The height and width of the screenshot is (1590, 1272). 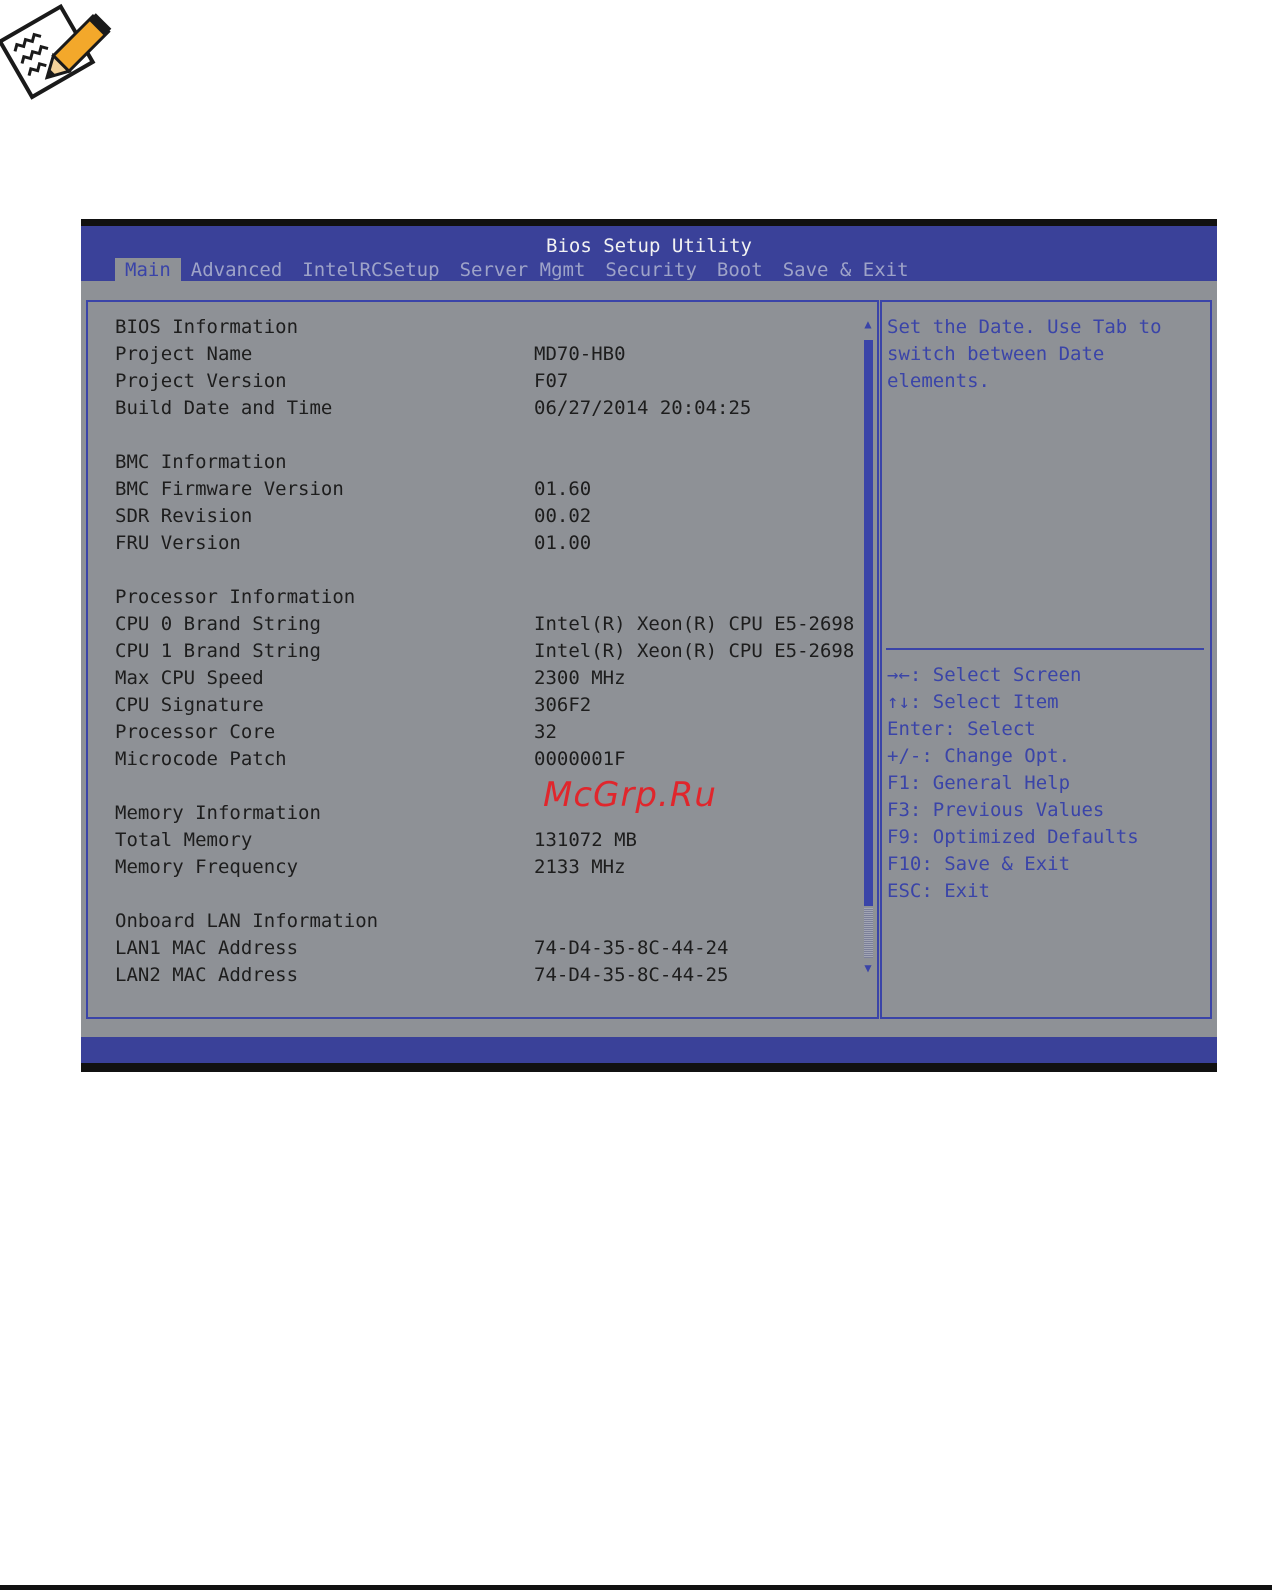 What do you see at coordinates (649, 246) in the screenshot?
I see `bios-title: Bios Setup Utility` at bounding box center [649, 246].